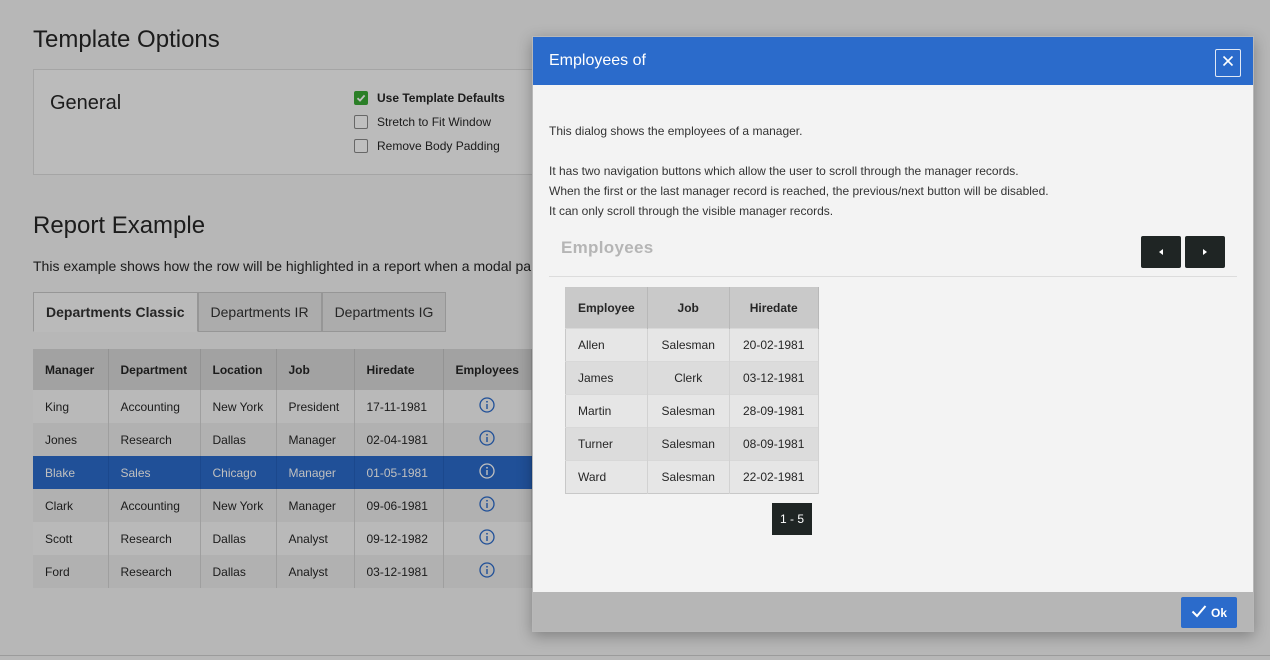 The width and height of the screenshot is (1270, 660). I want to click on ok-button-label: Ok, so click(1218, 612).